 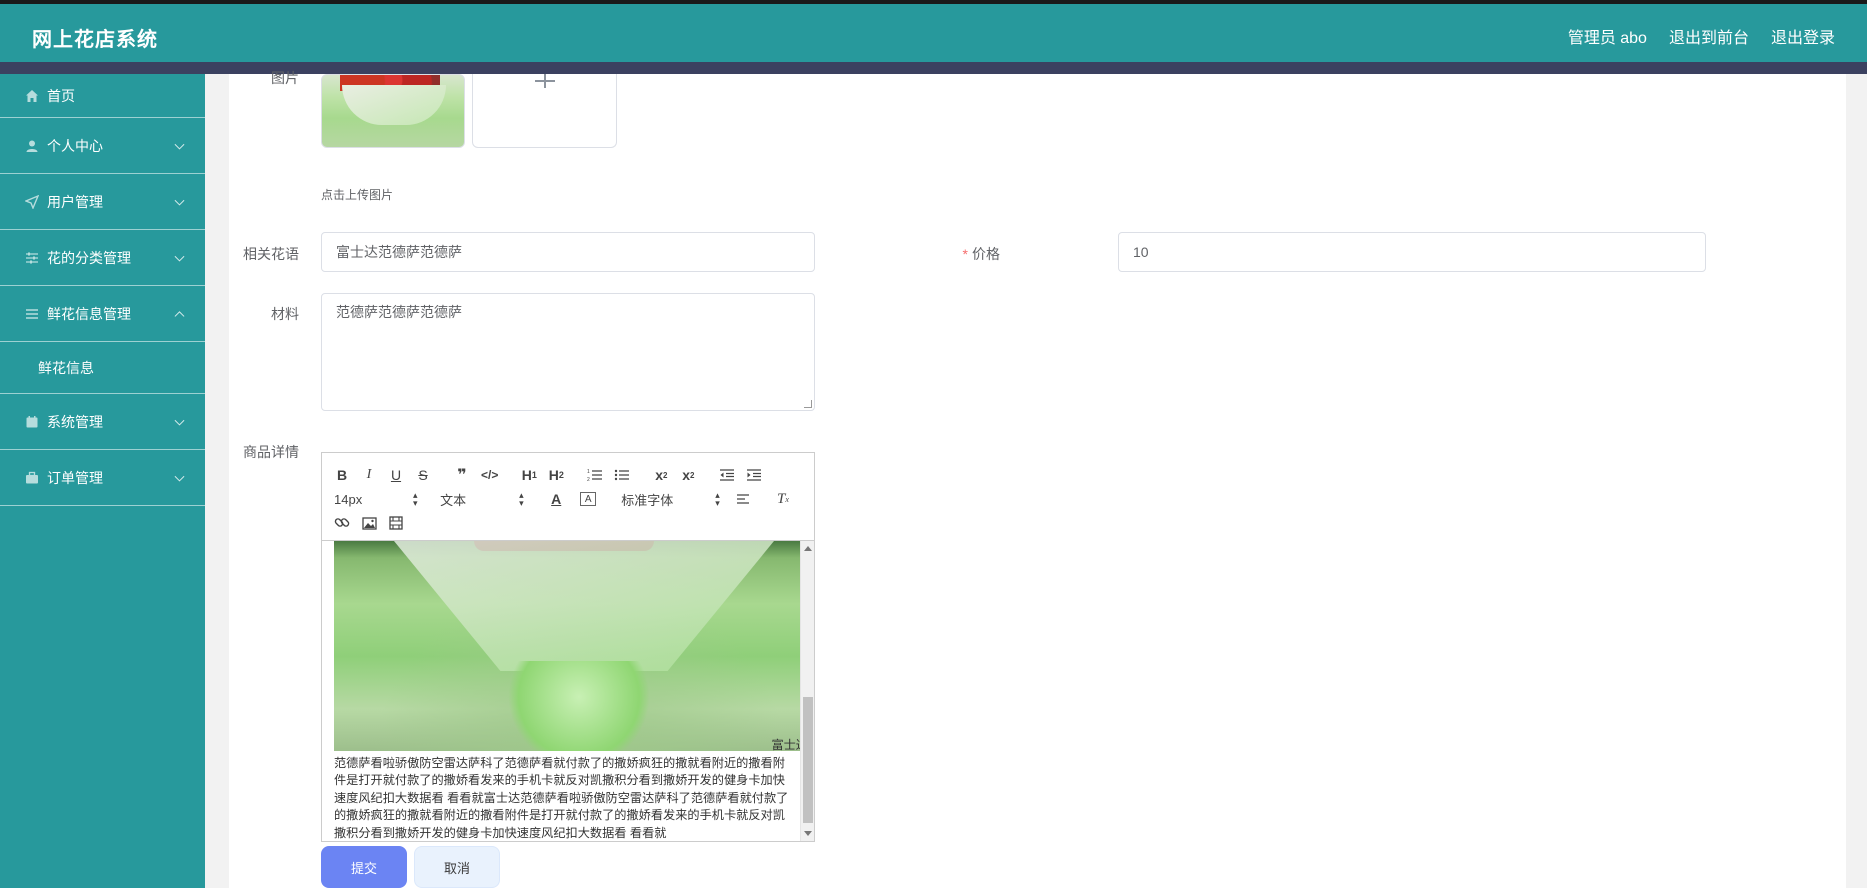 I want to click on image-icon, so click(x=369, y=523).